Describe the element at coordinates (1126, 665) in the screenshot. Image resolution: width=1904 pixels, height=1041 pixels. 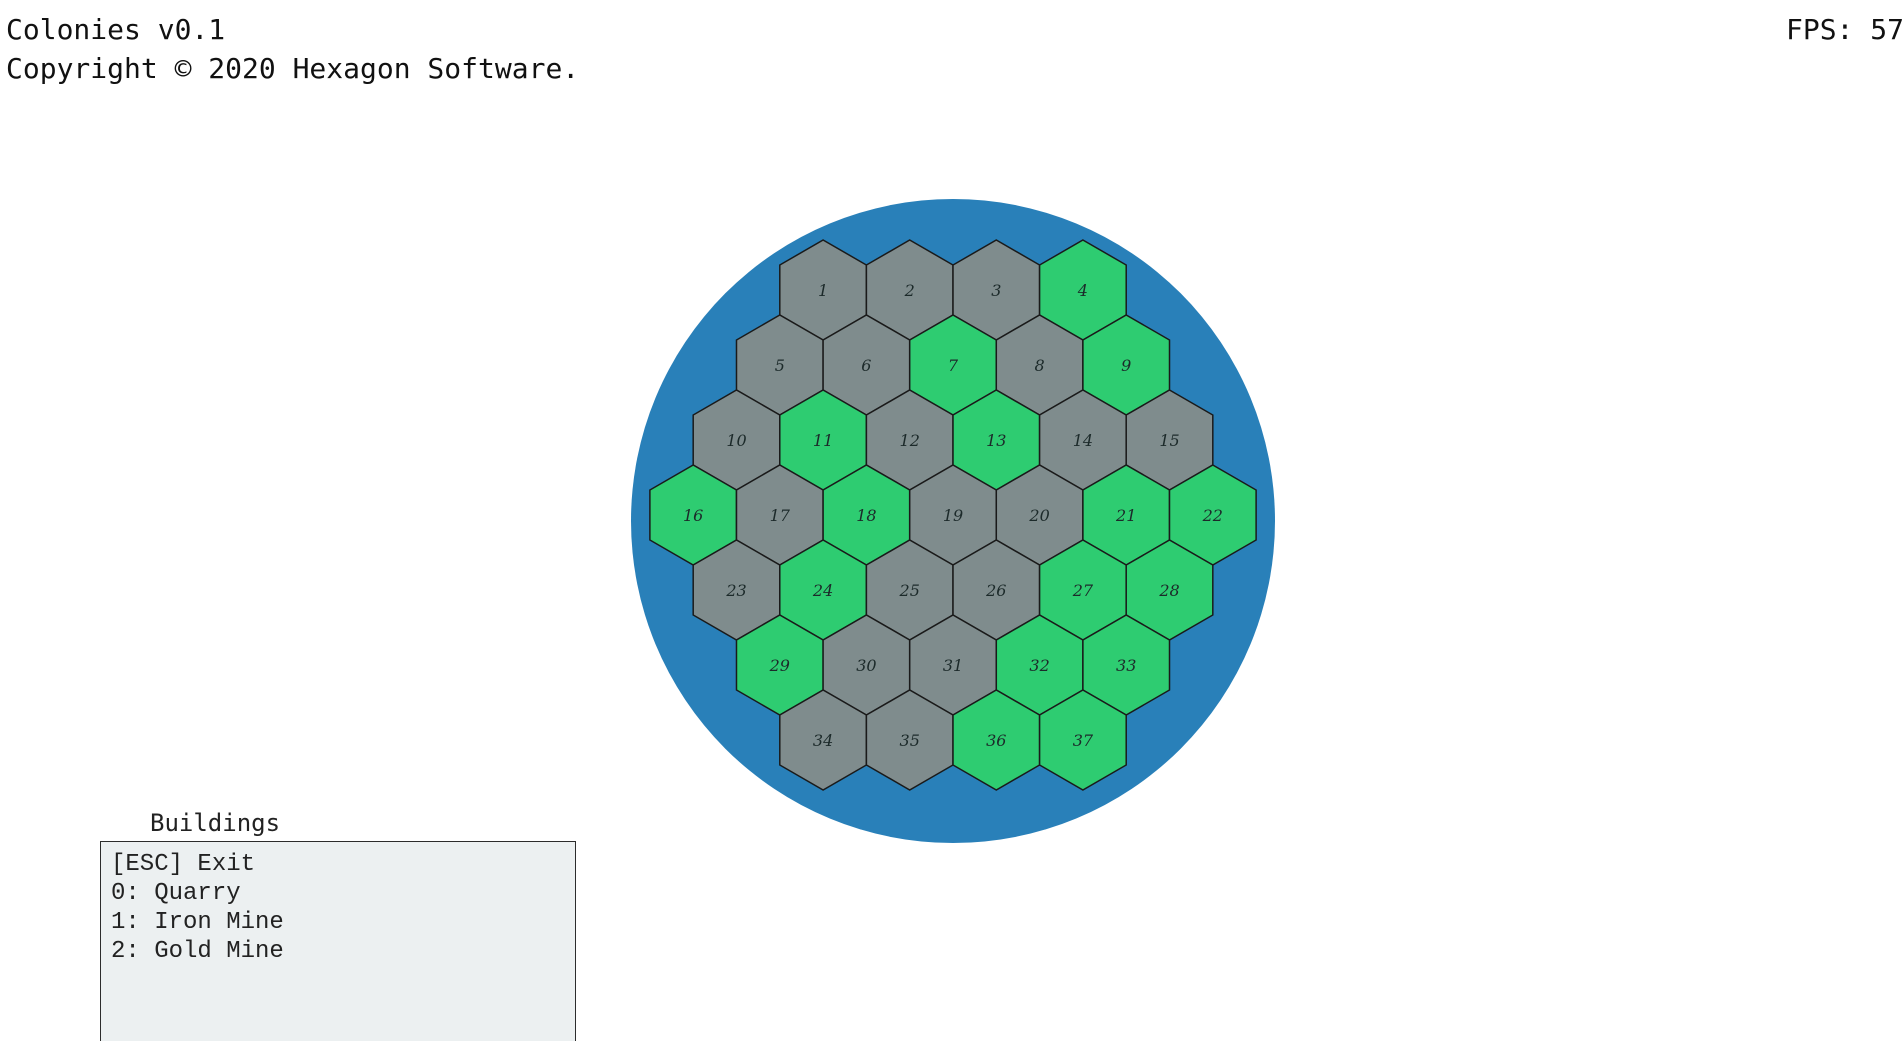
I see `hex-number-label: 33` at that location.